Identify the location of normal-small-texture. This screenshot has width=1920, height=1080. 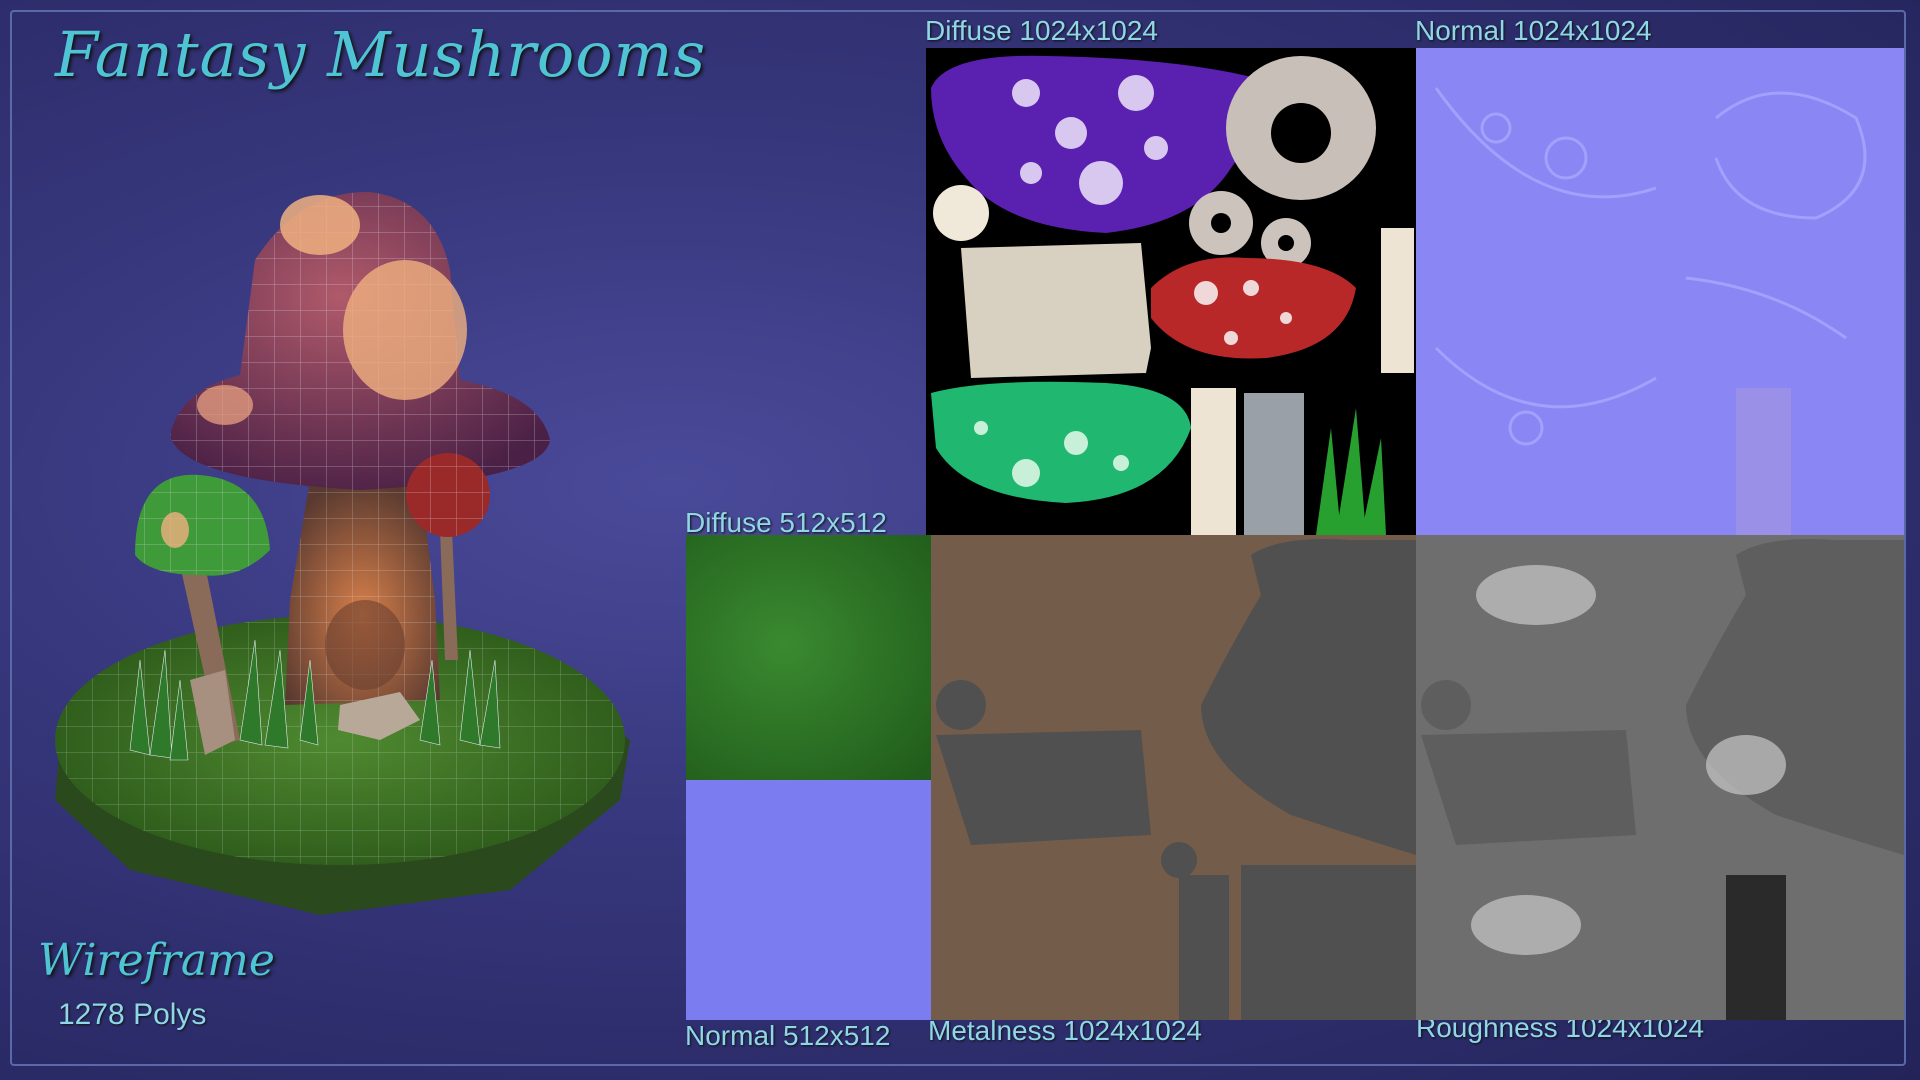
(808, 900).